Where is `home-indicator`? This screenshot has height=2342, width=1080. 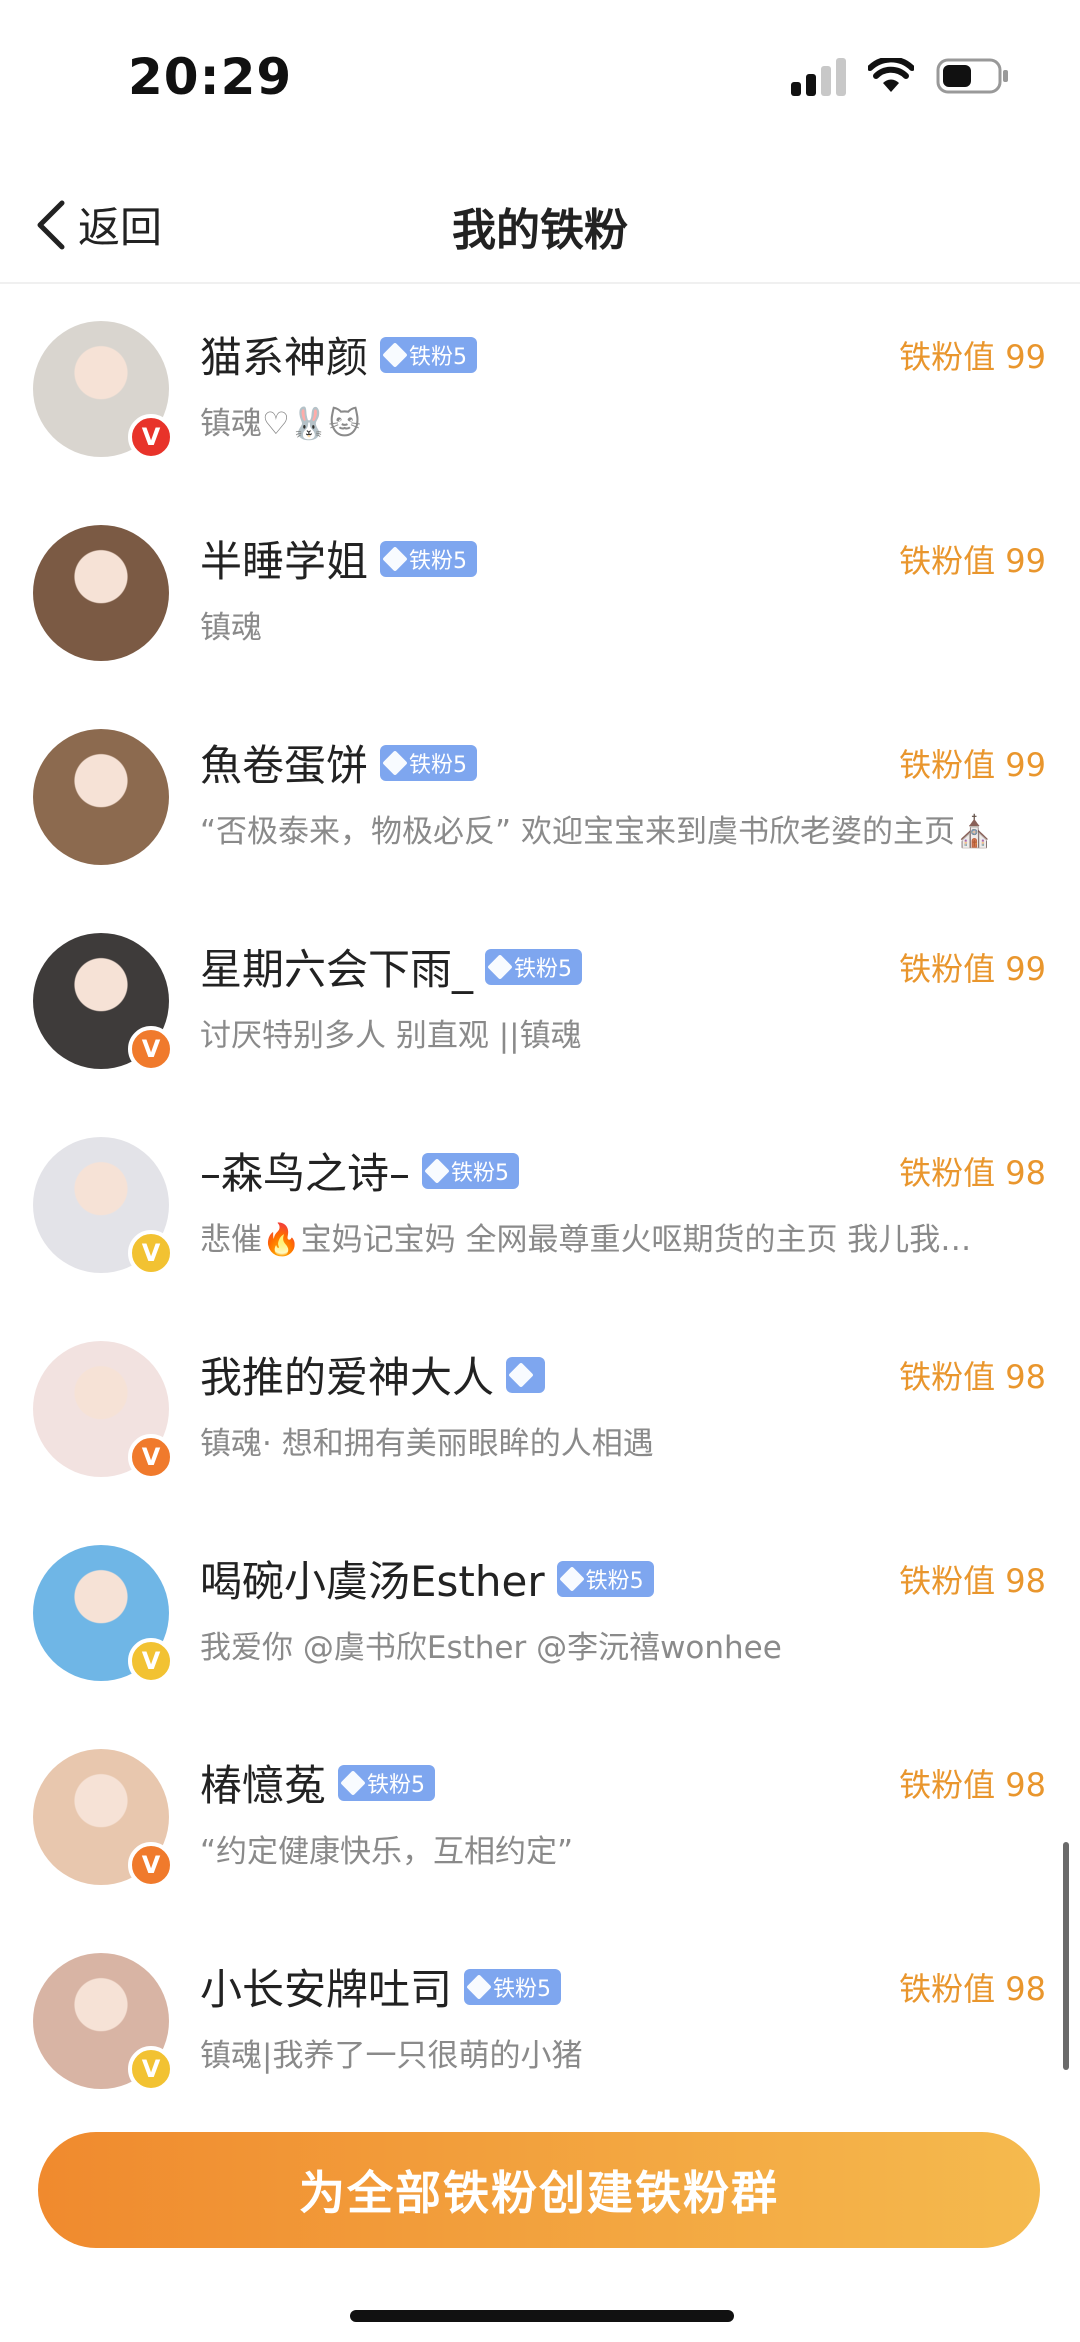 home-indicator is located at coordinates (542, 2316).